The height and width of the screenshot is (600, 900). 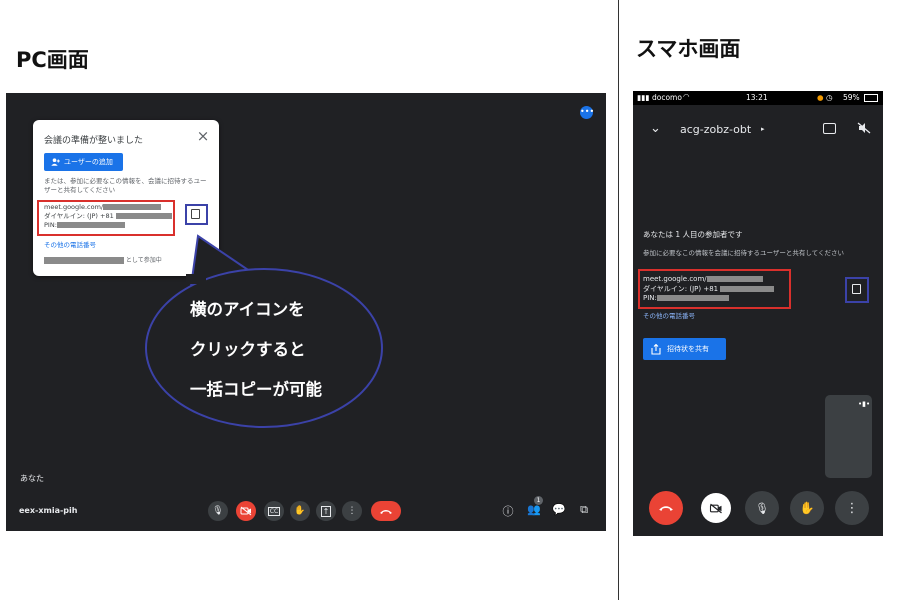 What do you see at coordinates (715, 129) in the screenshot?
I see `phone-meeting-code: acg-zobz-obt` at bounding box center [715, 129].